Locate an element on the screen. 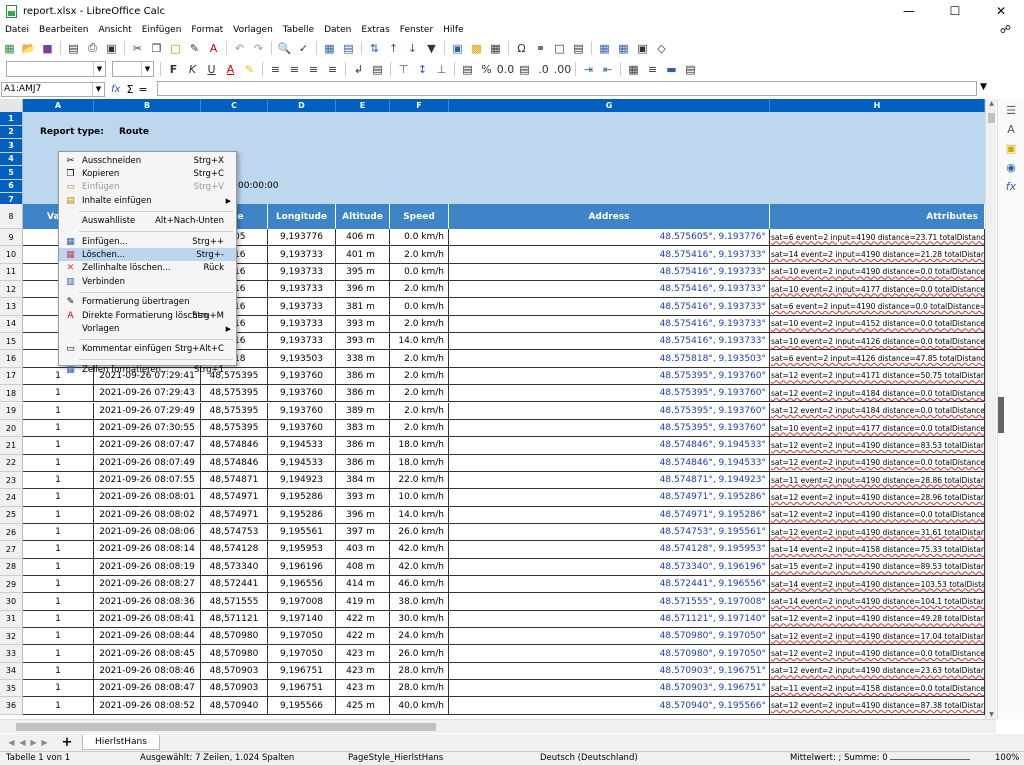  cell-f: 10.0 km/h is located at coordinates (419, 498).